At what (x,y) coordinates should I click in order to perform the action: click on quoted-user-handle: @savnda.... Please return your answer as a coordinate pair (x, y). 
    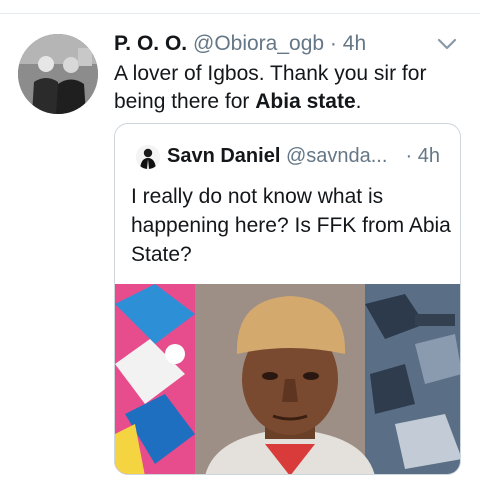
    Looking at the image, I should click on (336, 156).